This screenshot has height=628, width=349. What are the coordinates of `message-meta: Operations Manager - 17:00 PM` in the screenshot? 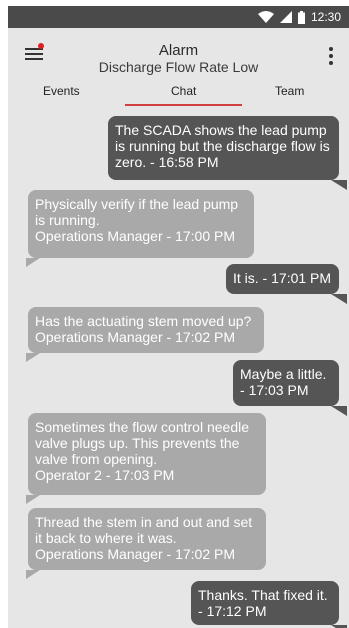 It's located at (135, 236).